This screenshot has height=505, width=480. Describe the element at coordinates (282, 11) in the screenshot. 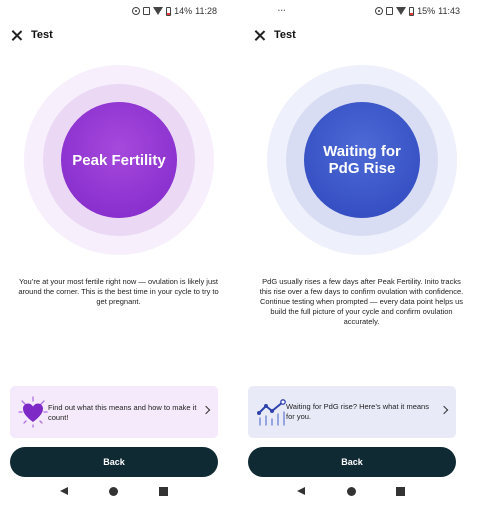

I see `notification-dots-icon: •••` at that location.